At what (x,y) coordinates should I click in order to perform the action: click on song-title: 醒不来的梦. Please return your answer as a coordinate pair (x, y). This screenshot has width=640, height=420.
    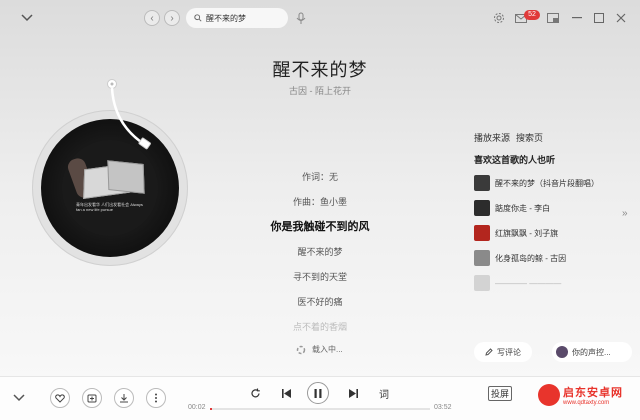
    Looking at the image, I should click on (320, 70).